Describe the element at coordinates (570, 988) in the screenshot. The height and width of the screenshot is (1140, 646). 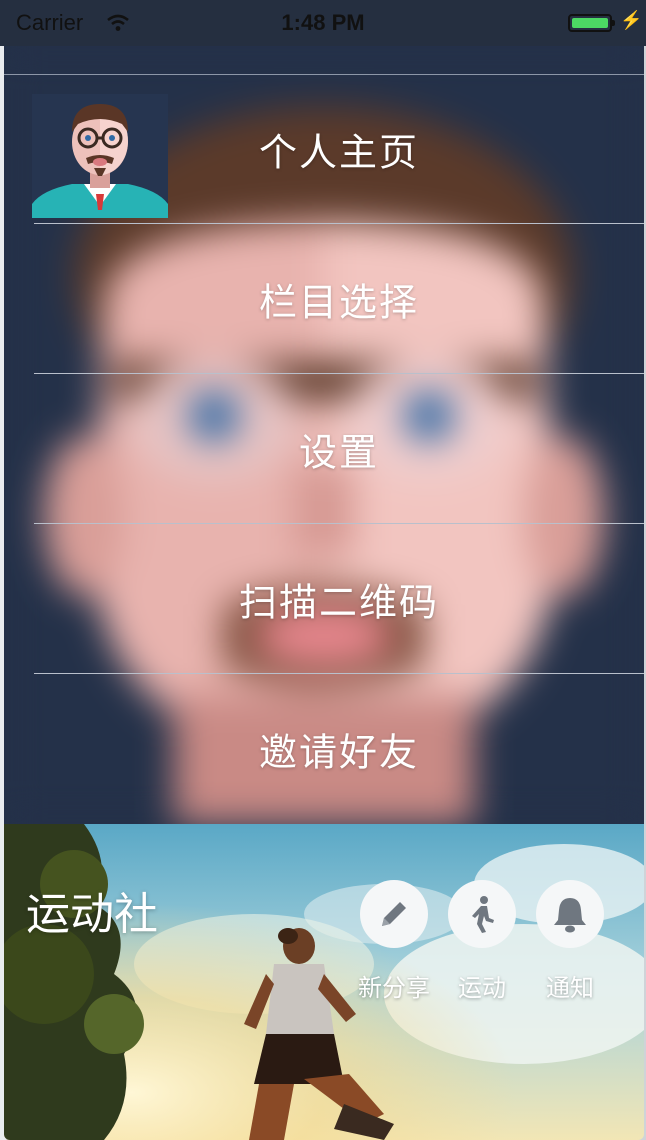
I see `notification-label: 通知` at that location.